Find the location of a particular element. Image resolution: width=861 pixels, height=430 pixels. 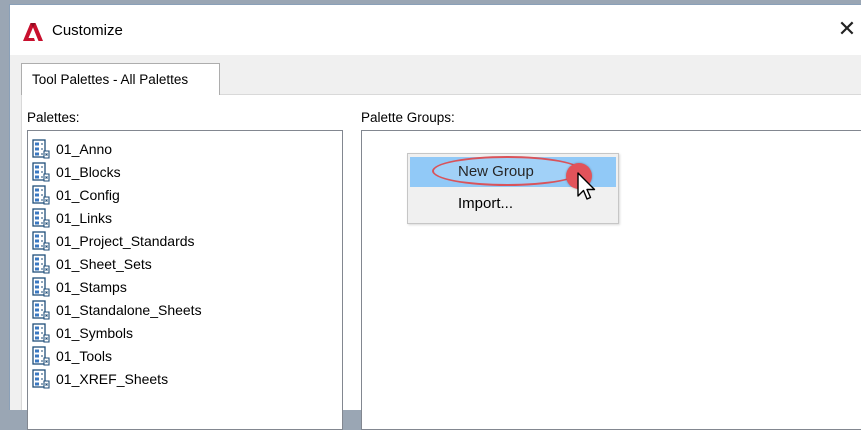

highlight-annotation-oval is located at coordinates (507, 171).